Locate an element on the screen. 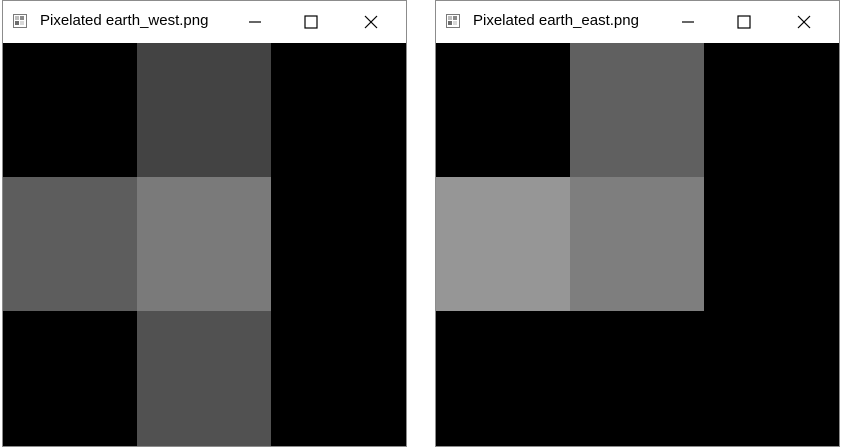 Image resolution: width=841 pixels, height=447 pixels. window-title: Pixelated earth_east.png is located at coordinates (556, 20).